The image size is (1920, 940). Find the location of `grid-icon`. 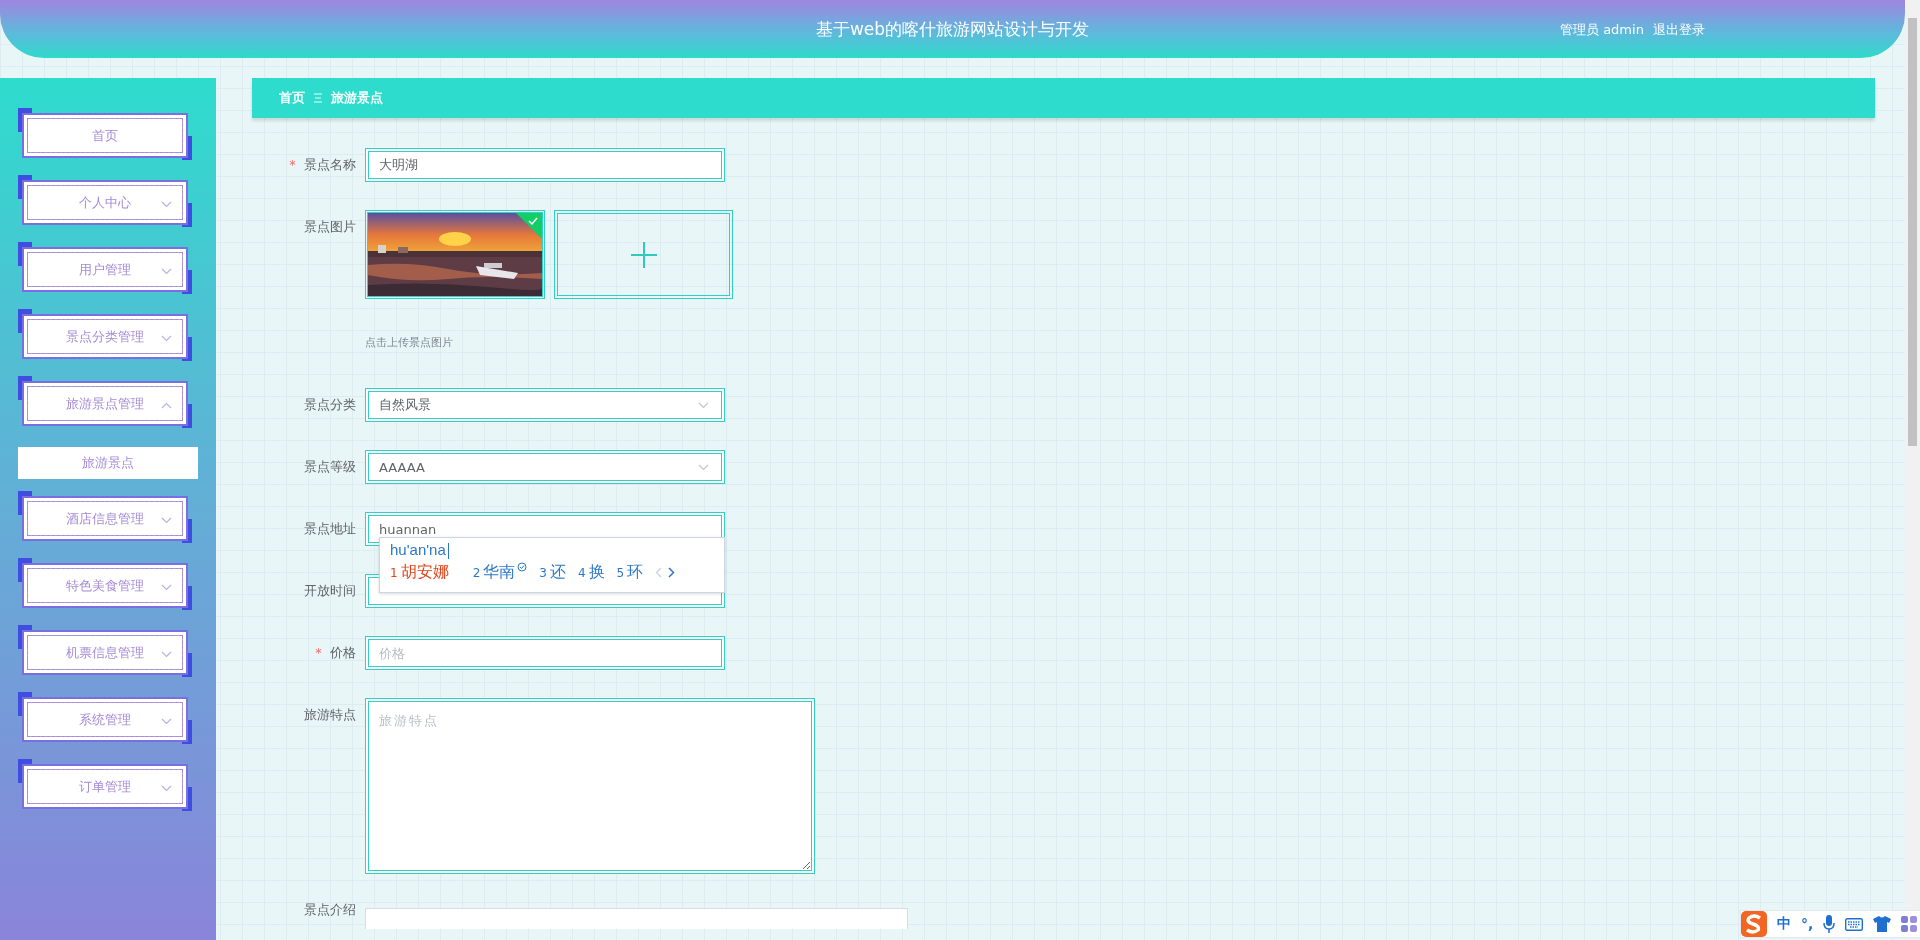

grid-icon is located at coordinates (1909, 924).